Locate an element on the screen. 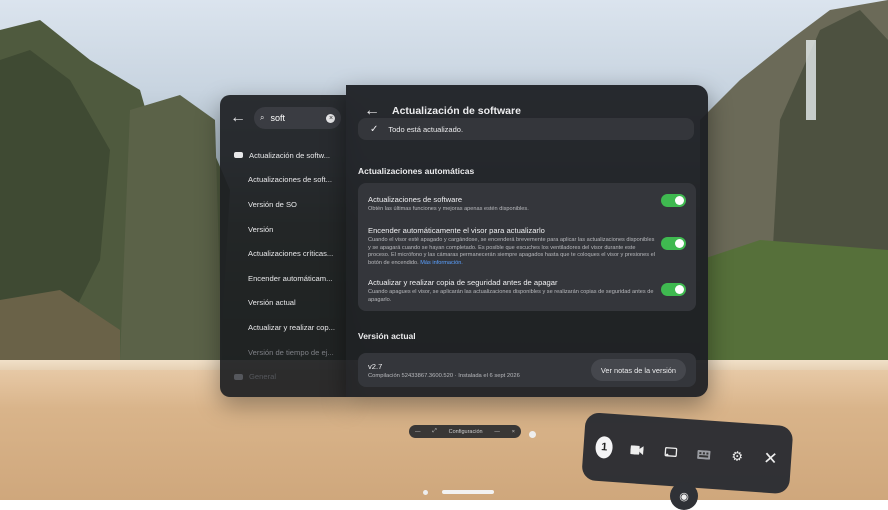  sidebar-item-general: General is located at coordinates (283, 376).